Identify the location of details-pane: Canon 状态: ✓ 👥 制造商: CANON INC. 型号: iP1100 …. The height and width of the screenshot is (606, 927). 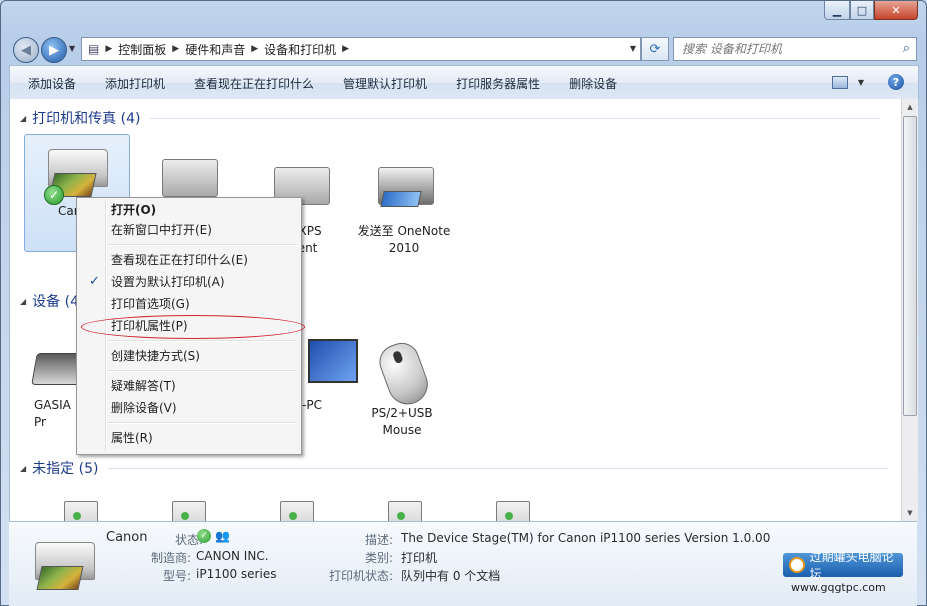
(463, 563).